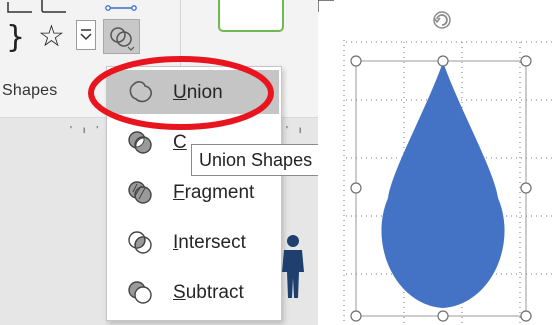  I want to click on menu-item-label: Intersect, so click(209, 242).